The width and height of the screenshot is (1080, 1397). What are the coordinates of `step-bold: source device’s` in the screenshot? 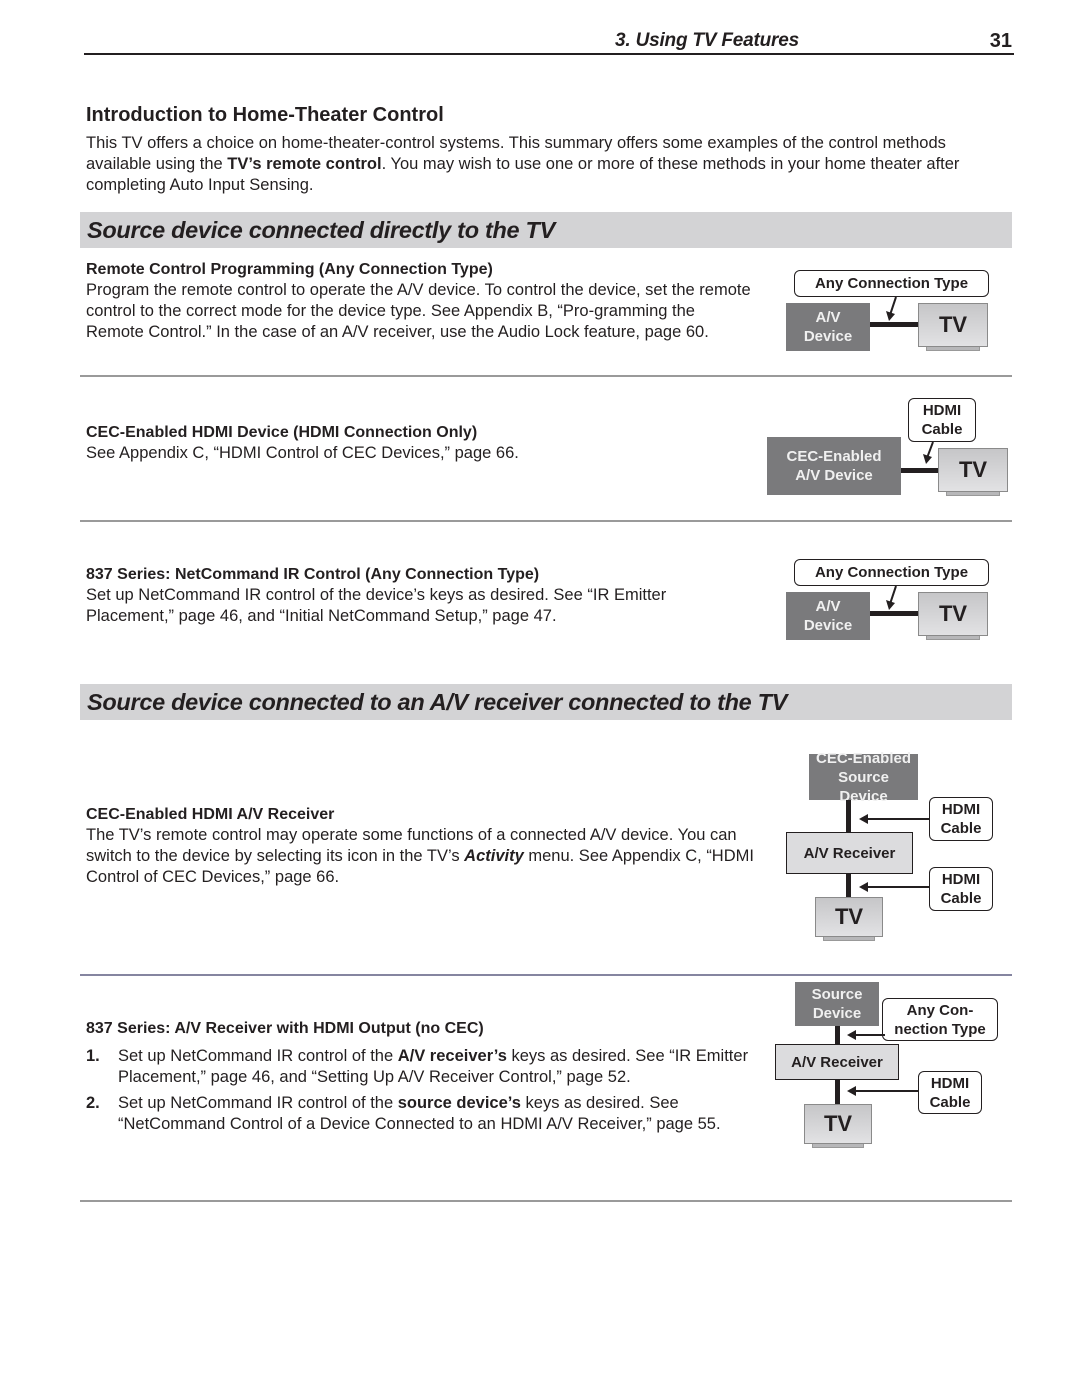 It's located at (459, 1103).